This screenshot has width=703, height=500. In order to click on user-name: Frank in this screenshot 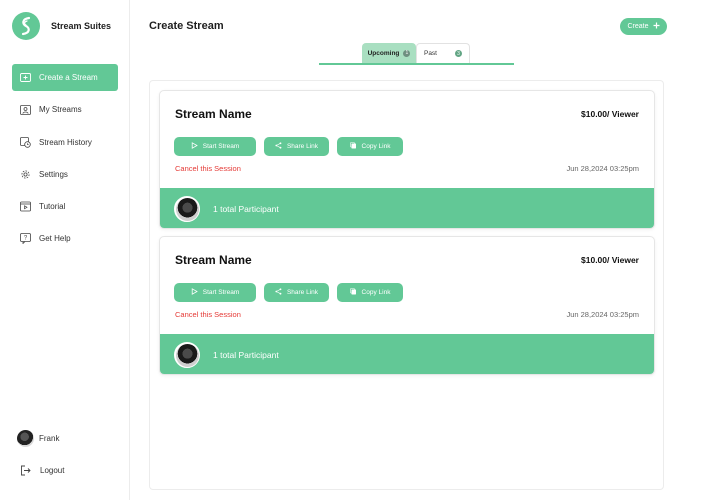, I will do `click(49, 438)`.